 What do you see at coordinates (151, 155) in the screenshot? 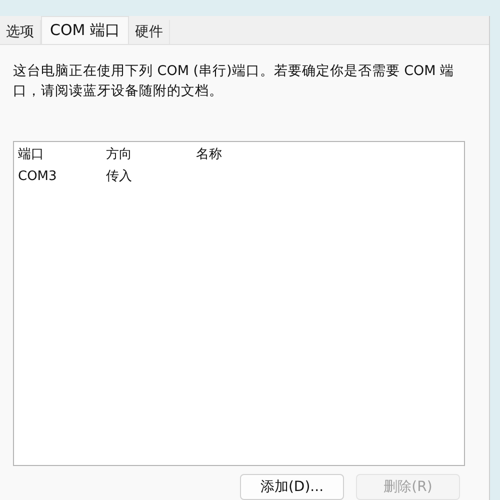
I see `column-header: 方向` at bounding box center [151, 155].